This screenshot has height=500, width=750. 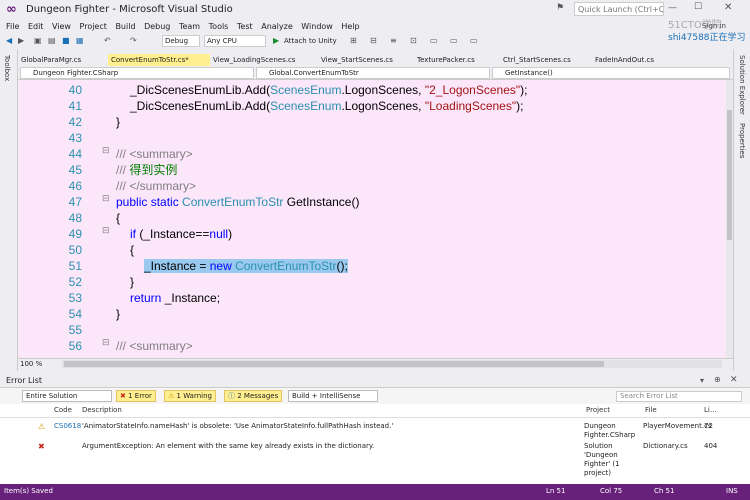 What do you see at coordinates (7, 68) in the screenshot?
I see `toolbox-tab: Toolbox` at bounding box center [7, 68].